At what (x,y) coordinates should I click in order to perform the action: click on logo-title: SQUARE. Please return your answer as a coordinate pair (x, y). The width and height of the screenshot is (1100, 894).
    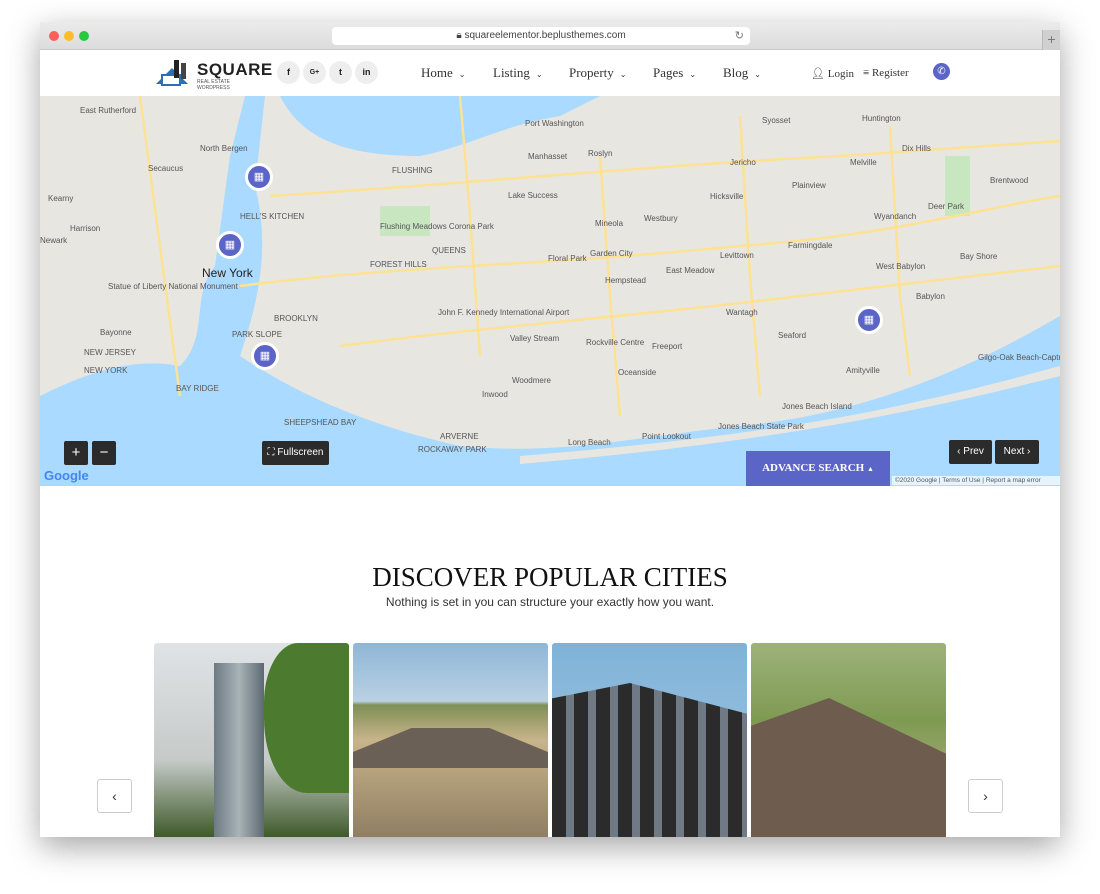
    Looking at the image, I should click on (235, 69).